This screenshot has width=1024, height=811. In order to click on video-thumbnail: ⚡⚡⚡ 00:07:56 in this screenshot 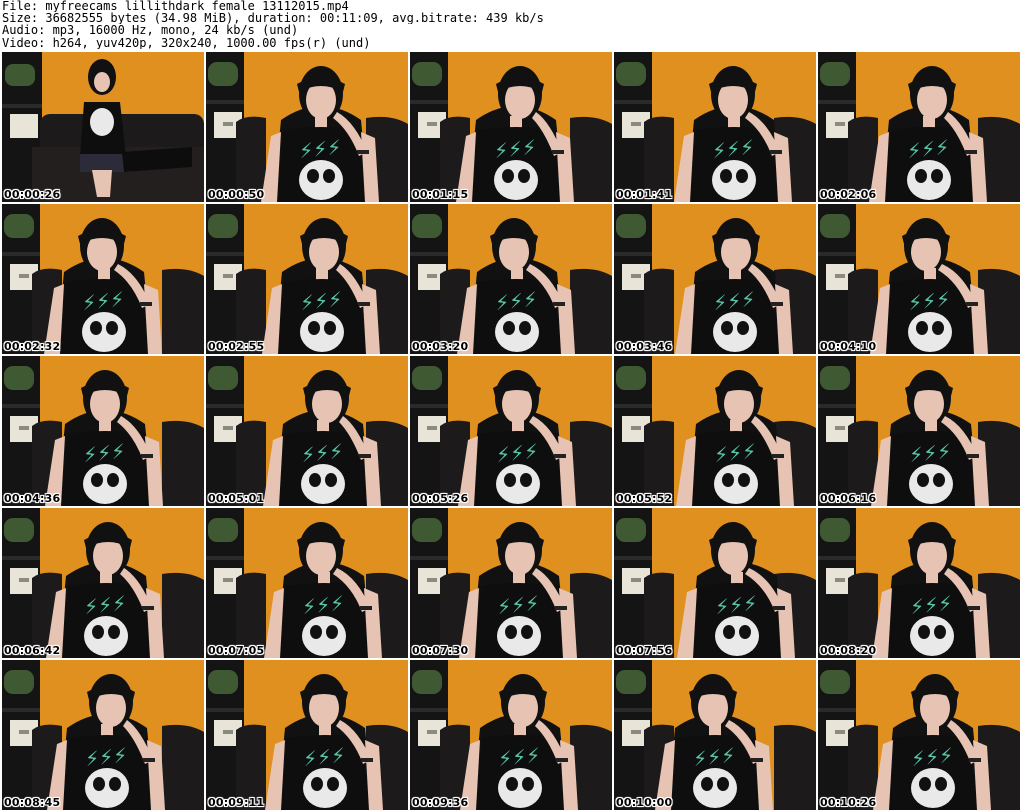, I will do `click(715, 583)`.